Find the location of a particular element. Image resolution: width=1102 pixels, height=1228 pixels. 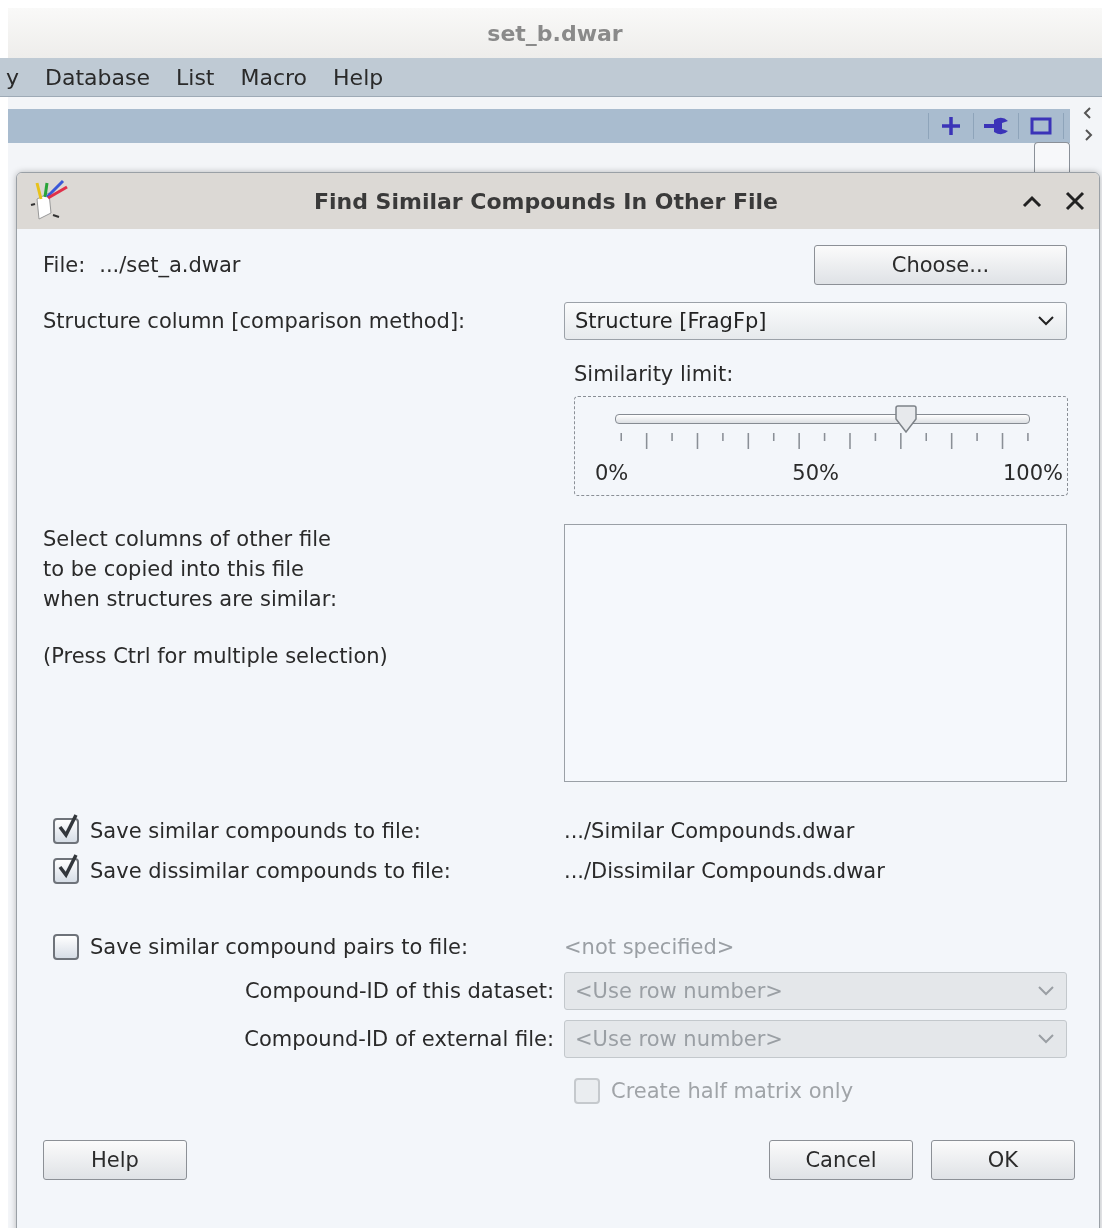

slider-label: 0% is located at coordinates (612, 473).